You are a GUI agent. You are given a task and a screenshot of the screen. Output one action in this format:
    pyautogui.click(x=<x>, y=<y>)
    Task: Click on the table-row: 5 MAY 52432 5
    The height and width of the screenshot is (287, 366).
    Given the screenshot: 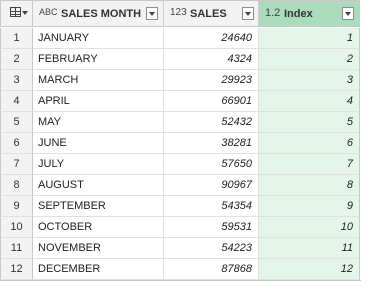 What is the action you would take?
    pyautogui.click(x=183, y=122)
    